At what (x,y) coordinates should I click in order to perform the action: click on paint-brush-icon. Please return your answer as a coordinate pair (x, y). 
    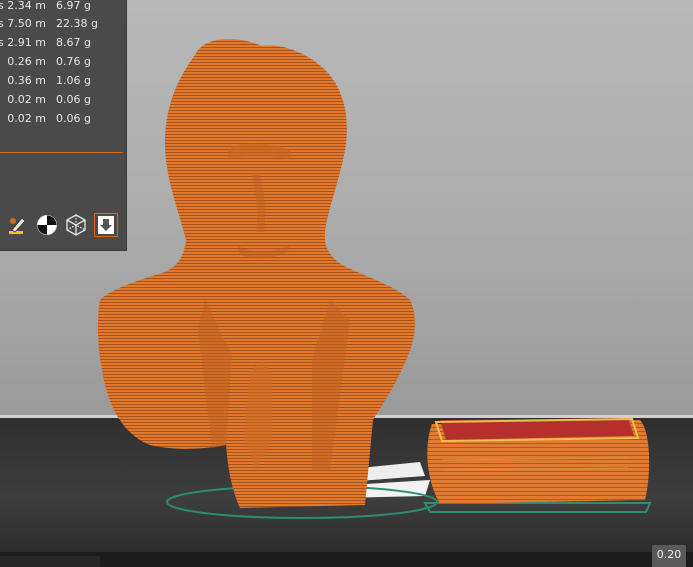
    Looking at the image, I should click on (18, 225).